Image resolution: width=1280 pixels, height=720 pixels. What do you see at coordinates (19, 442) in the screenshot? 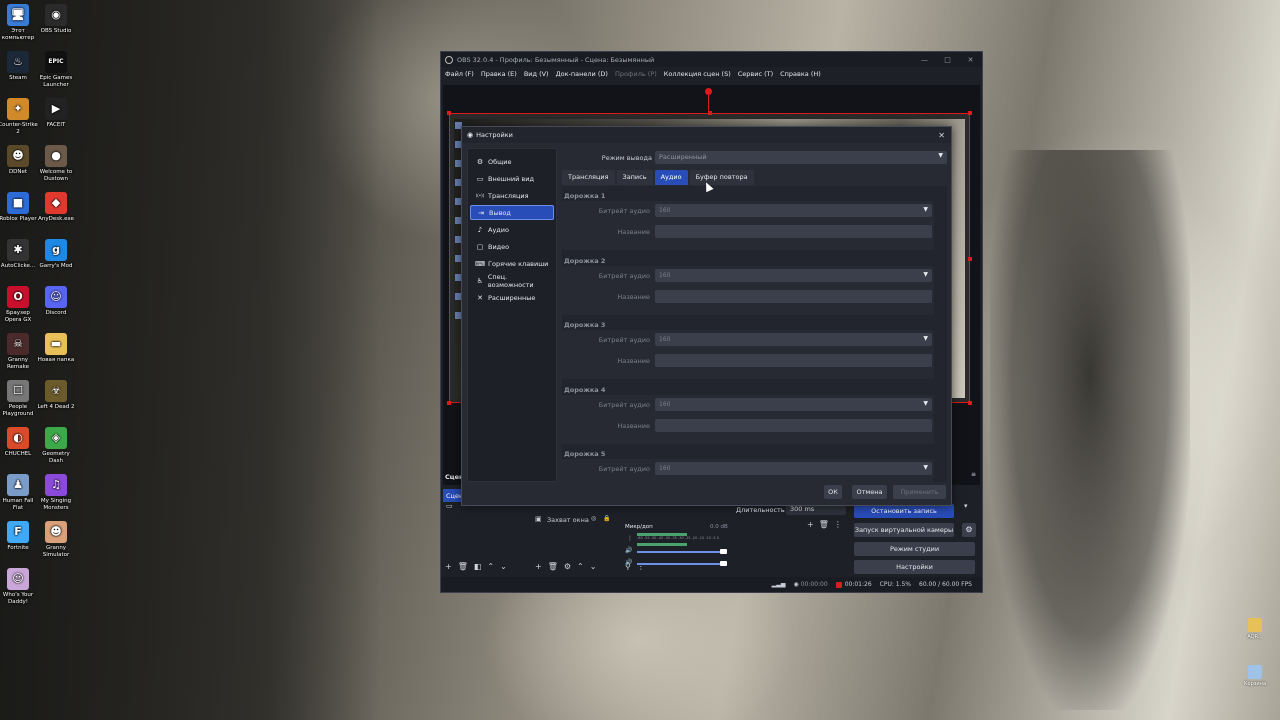
I see `desktop-icon: ◐ CHUCHEL` at bounding box center [19, 442].